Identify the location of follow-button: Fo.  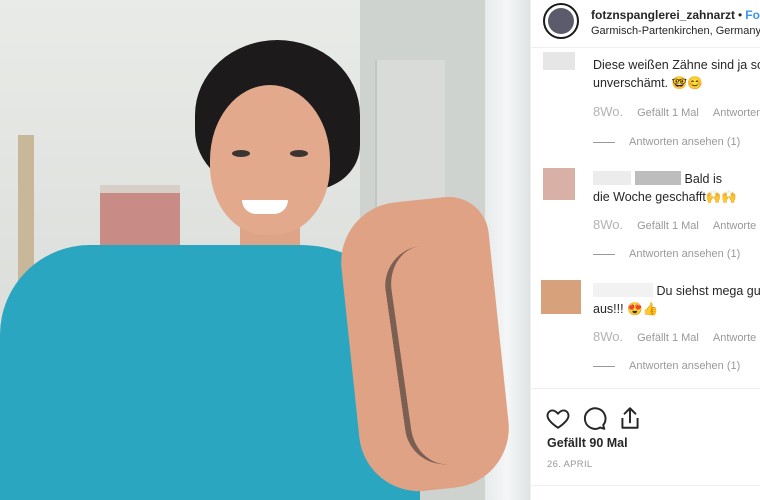
(752, 15).